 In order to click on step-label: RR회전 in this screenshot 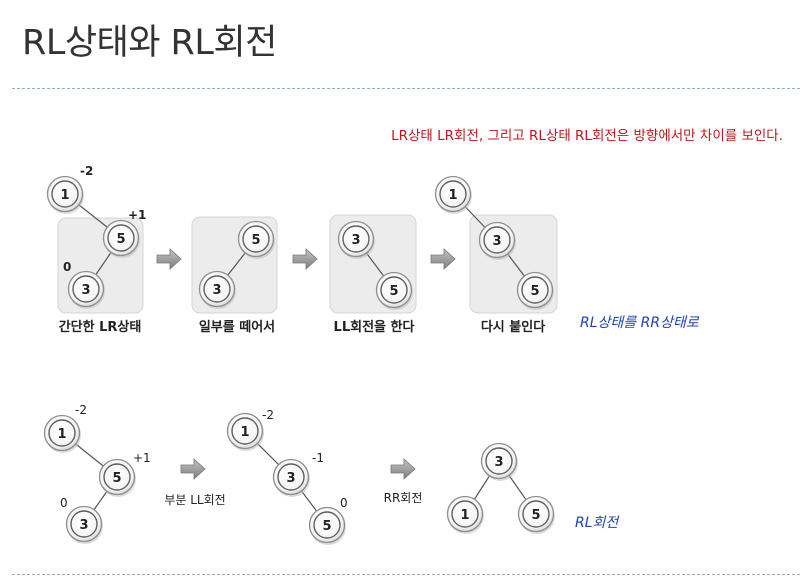, I will do `click(403, 498)`.